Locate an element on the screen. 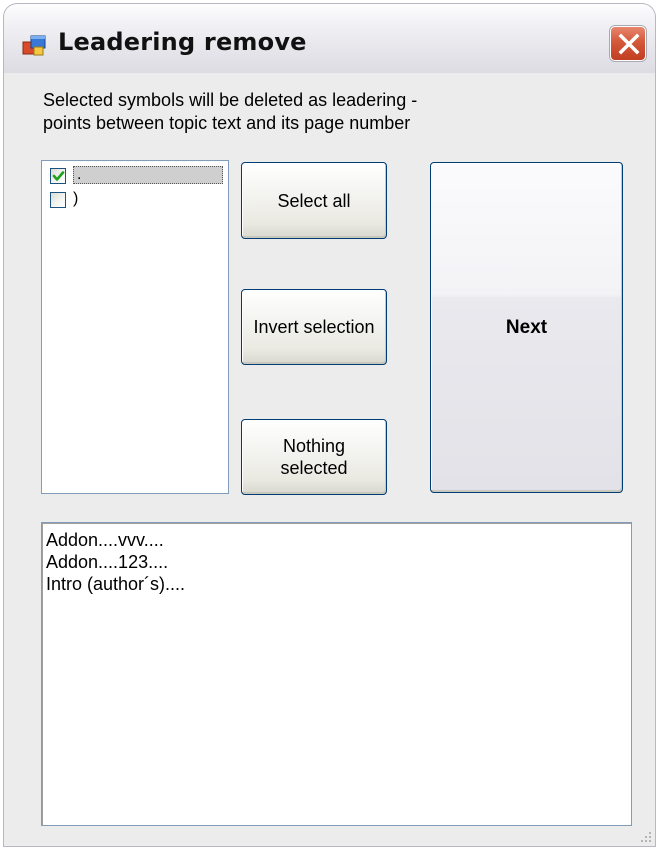  nothing-selected-button: Nothing selected is located at coordinates (314, 457).